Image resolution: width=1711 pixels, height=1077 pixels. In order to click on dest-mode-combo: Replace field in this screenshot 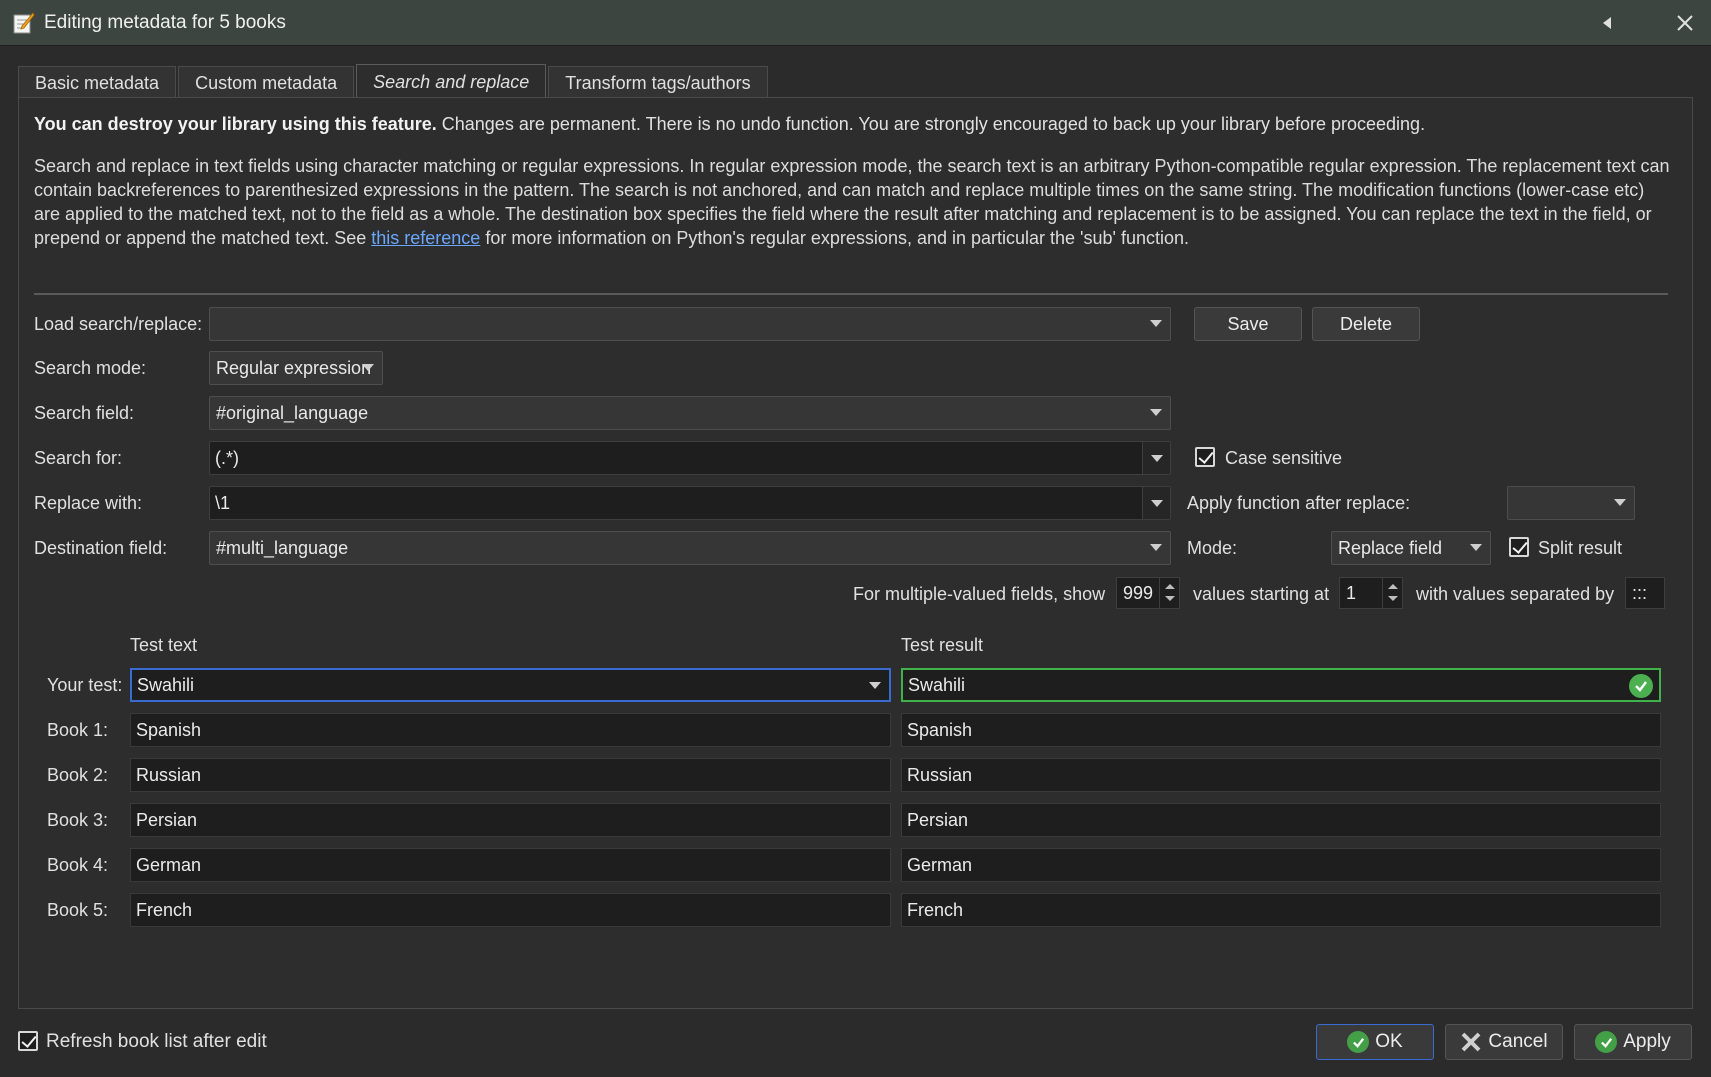, I will do `click(1411, 548)`.